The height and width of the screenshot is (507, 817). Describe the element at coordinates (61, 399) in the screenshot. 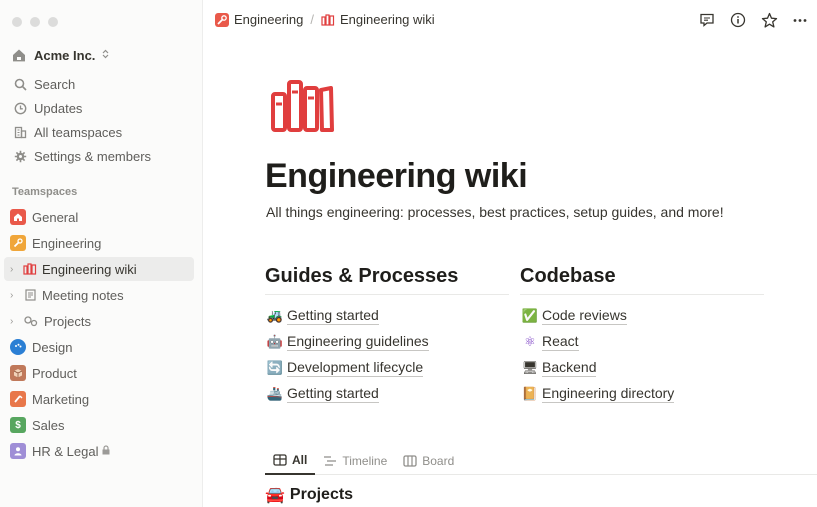

I see `sidebar-item-label: Marketing` at that location.